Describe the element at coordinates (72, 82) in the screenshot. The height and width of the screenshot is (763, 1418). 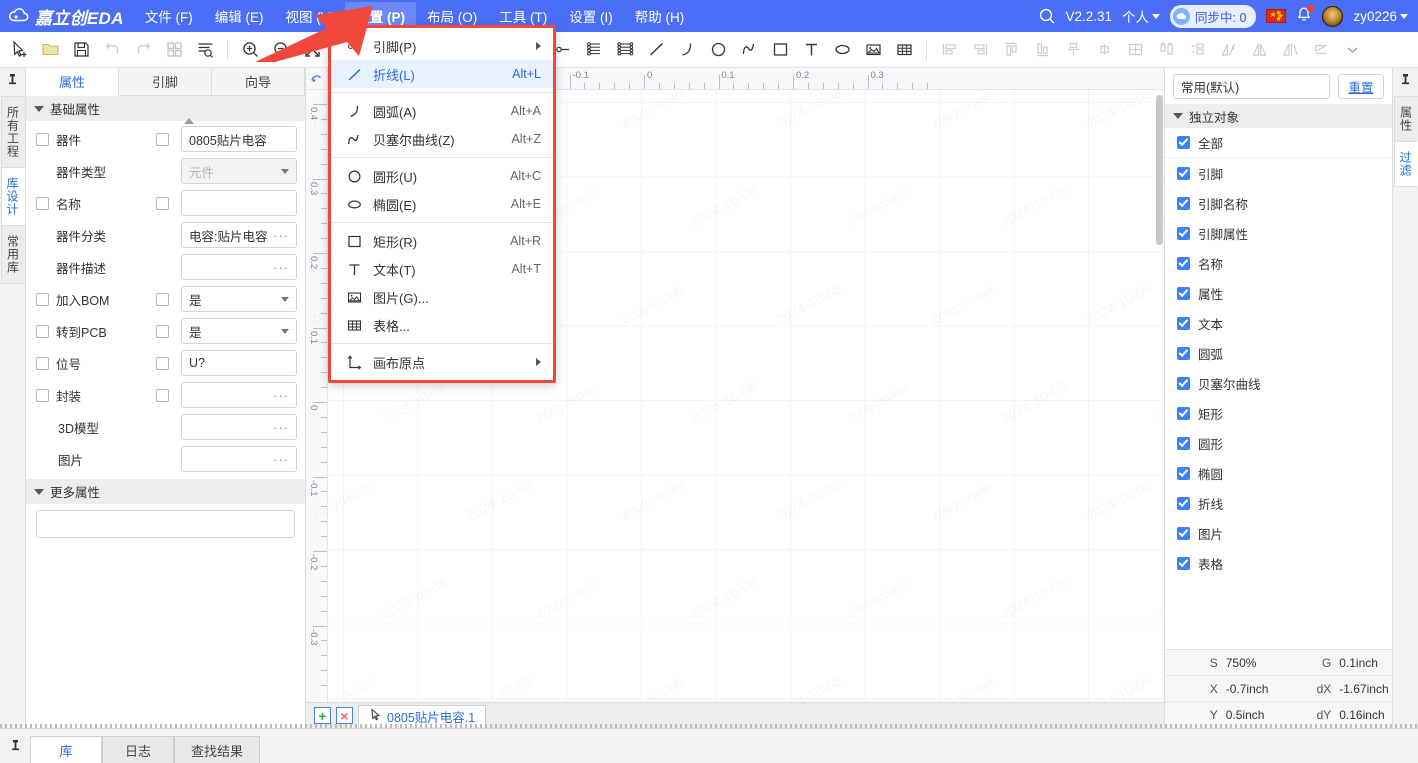
I see `tab-attributes: 属性` at that location.